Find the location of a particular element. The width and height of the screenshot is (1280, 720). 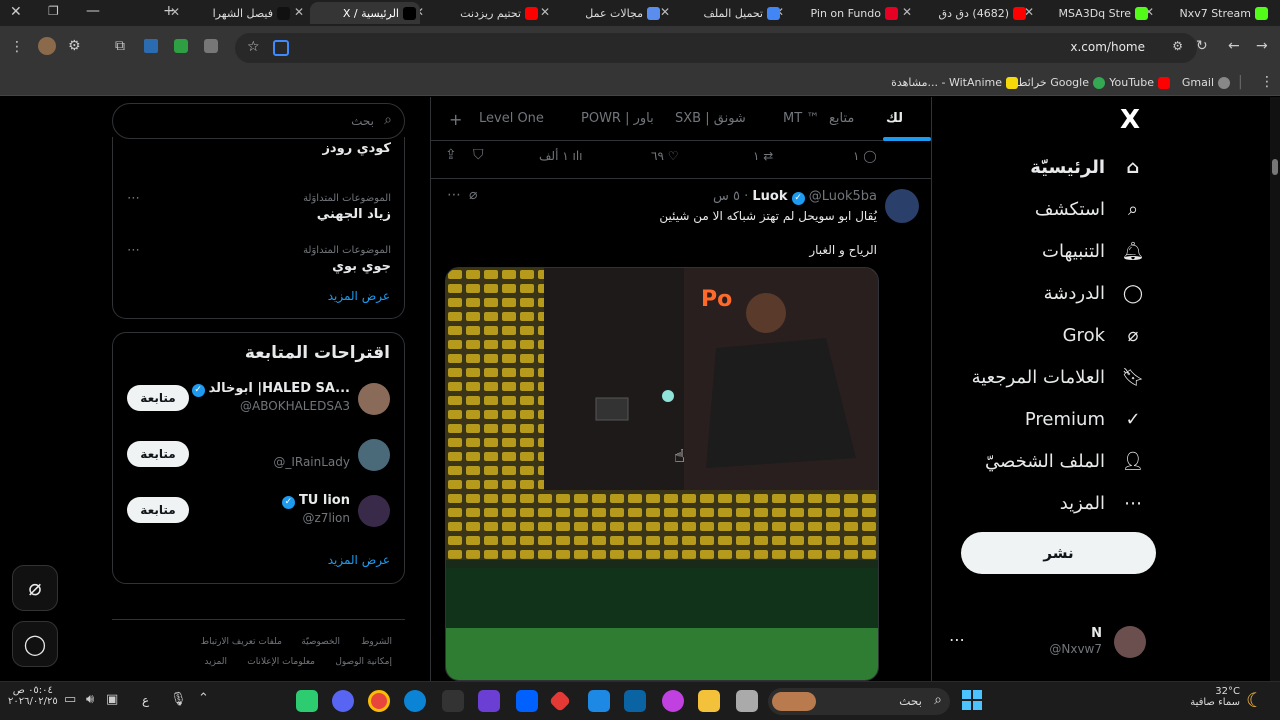

account-more-icon: ⋯ is located at coordinates (957, 639).